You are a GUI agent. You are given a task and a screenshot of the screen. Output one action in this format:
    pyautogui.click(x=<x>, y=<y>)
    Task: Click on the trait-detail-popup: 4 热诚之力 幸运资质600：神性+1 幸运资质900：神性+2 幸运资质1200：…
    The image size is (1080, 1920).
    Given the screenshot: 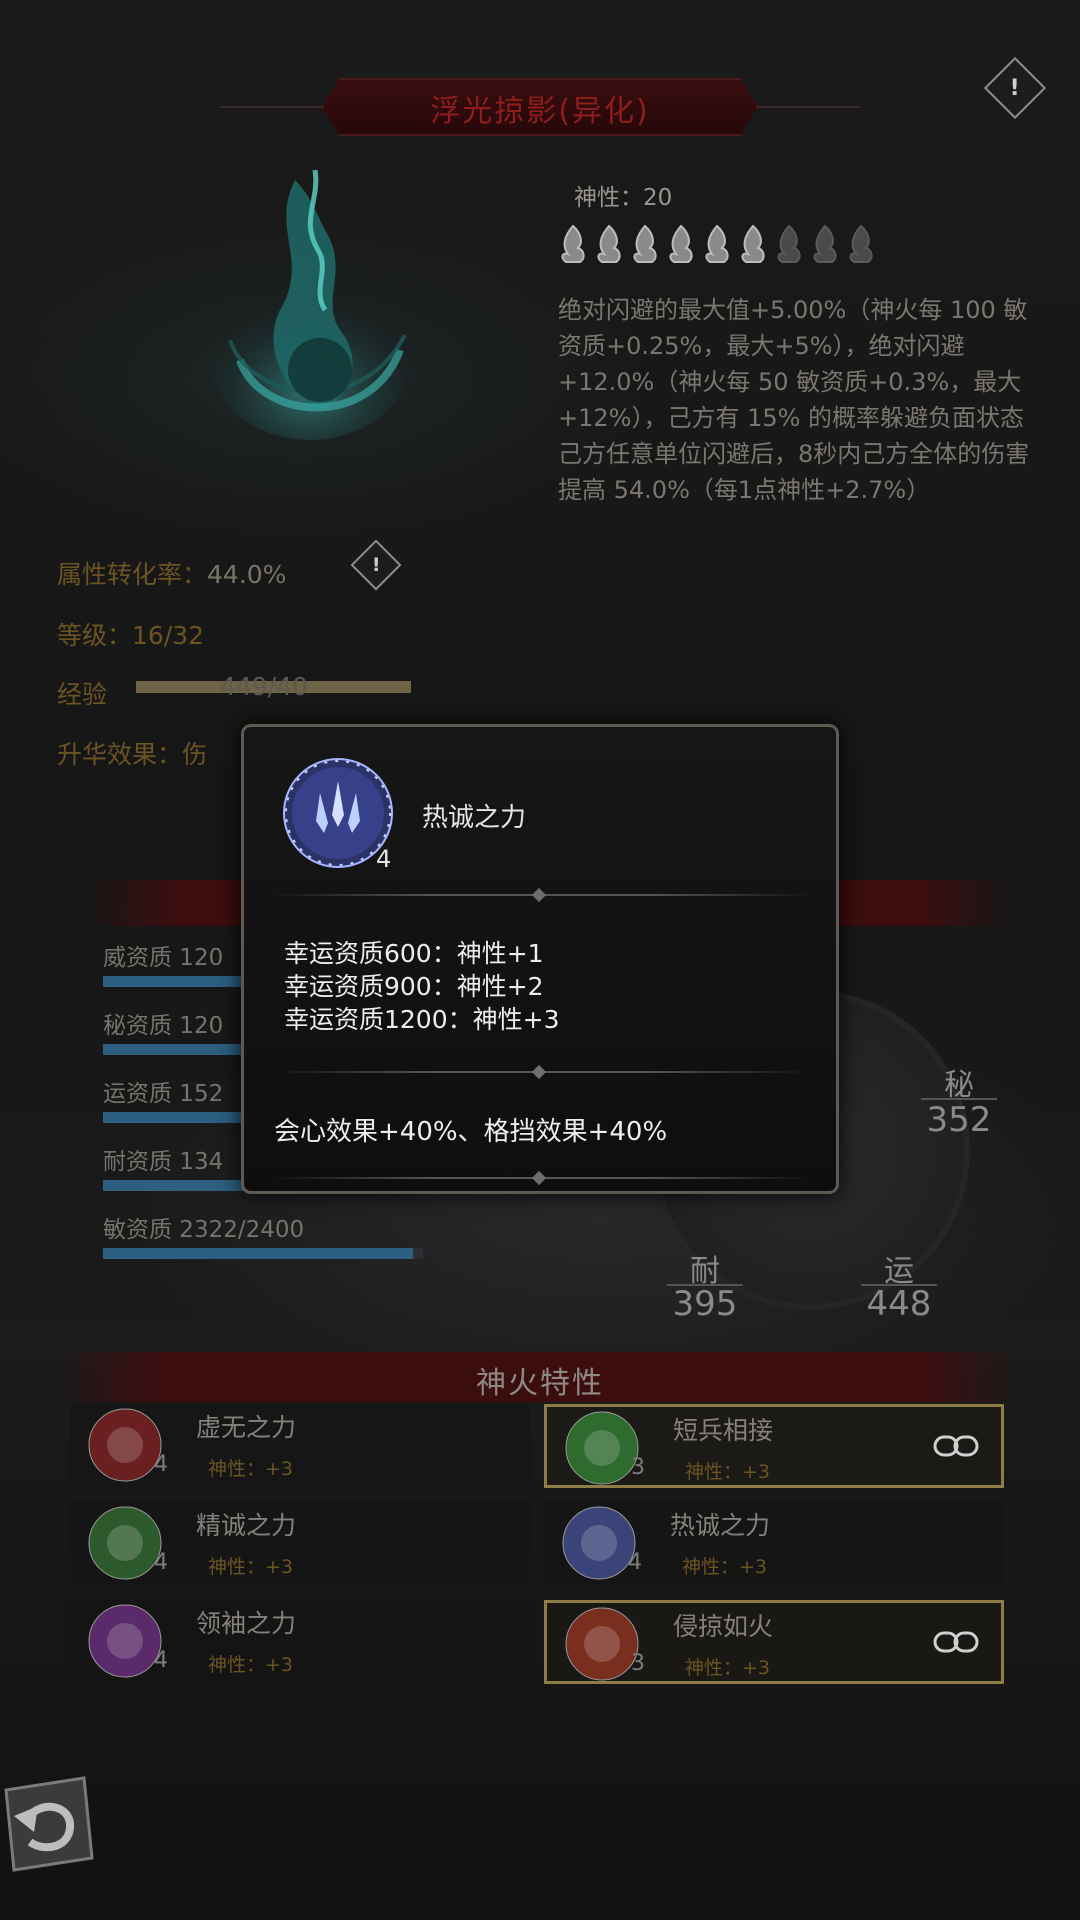 What is the action you would take?
    pyautogui.click(x=540, y=959)
    